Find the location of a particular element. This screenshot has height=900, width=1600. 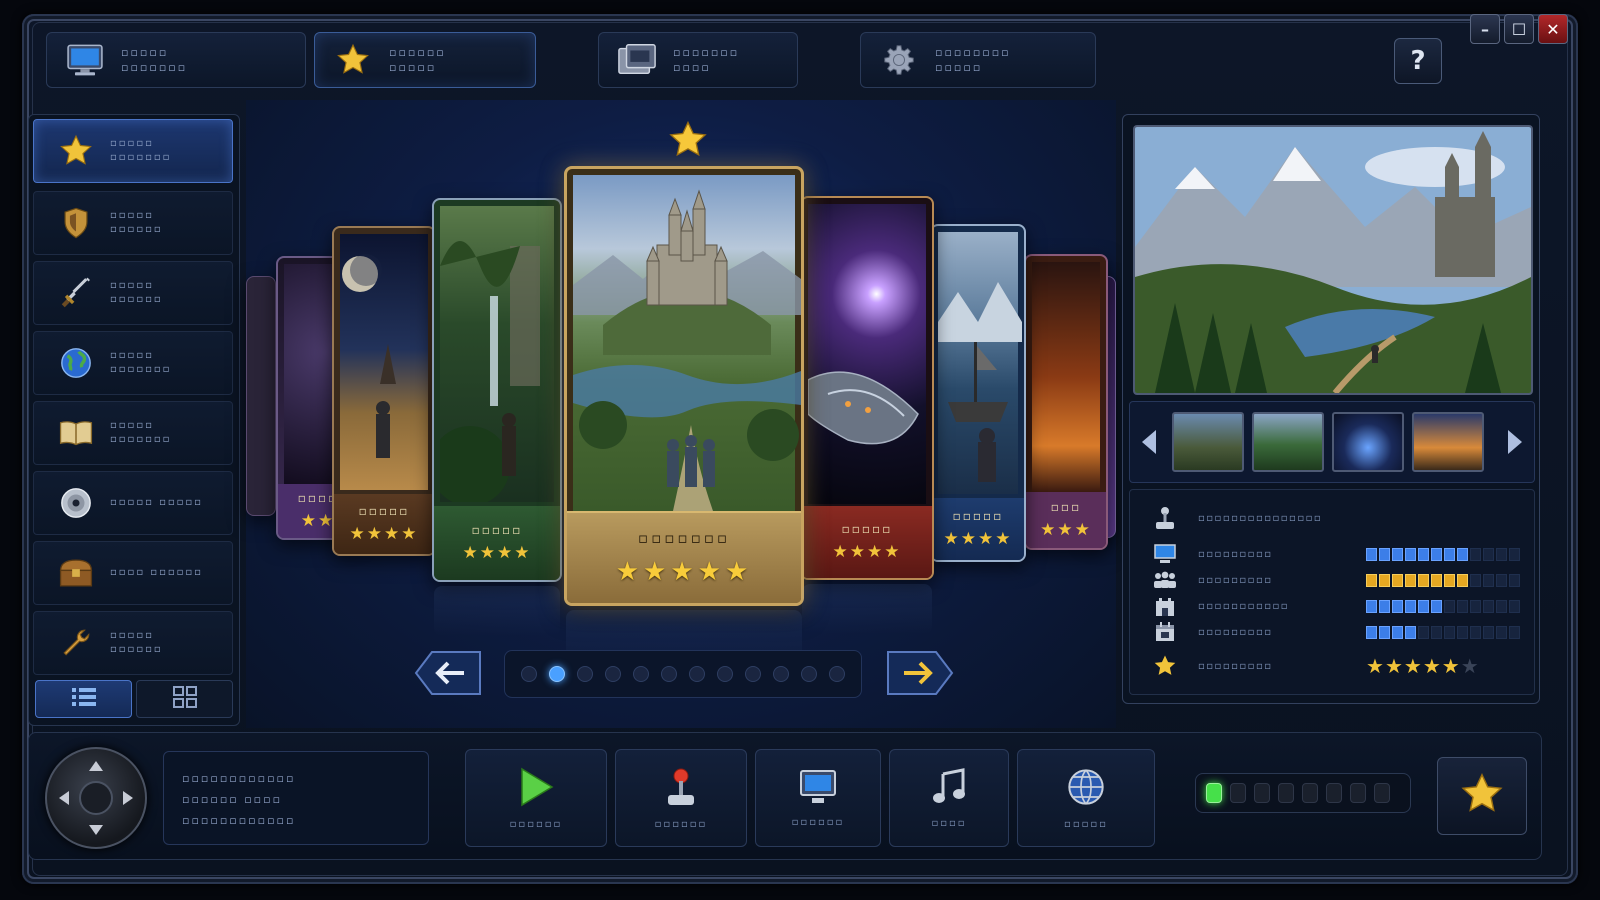

sidebar-item-tools: ▫▫▫▫▫ ▫▫▫▫▫▫ is located at coordinates (133, 643).